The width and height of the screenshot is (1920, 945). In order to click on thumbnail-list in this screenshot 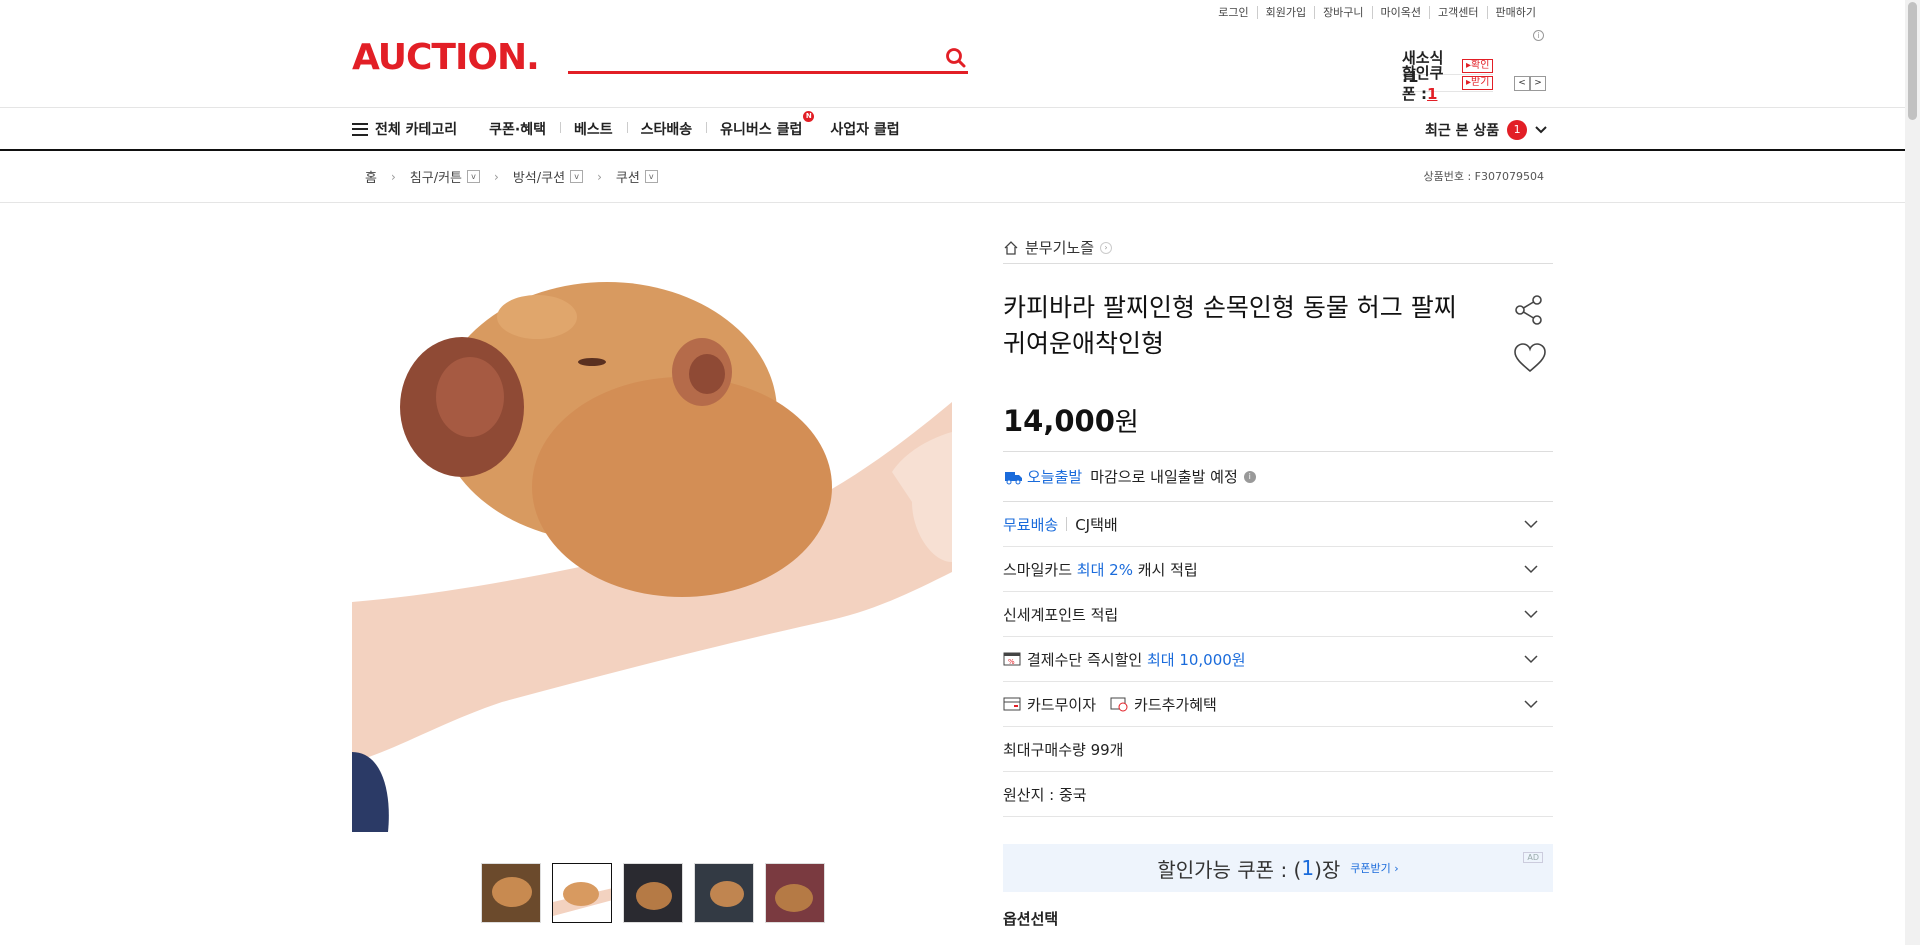, I will do `click(653, 893)`.